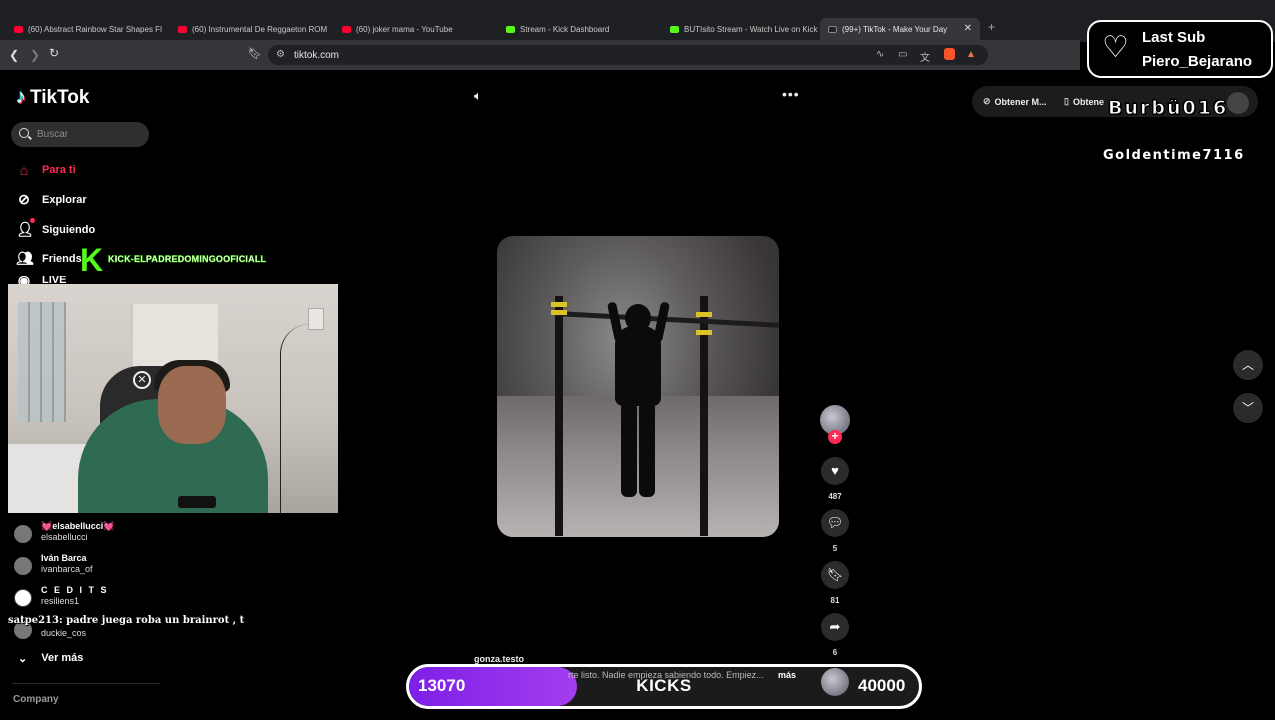  Describe the element at coordinates (991, 27) in the screenshot. I see `new-tab-button: +` at that location.